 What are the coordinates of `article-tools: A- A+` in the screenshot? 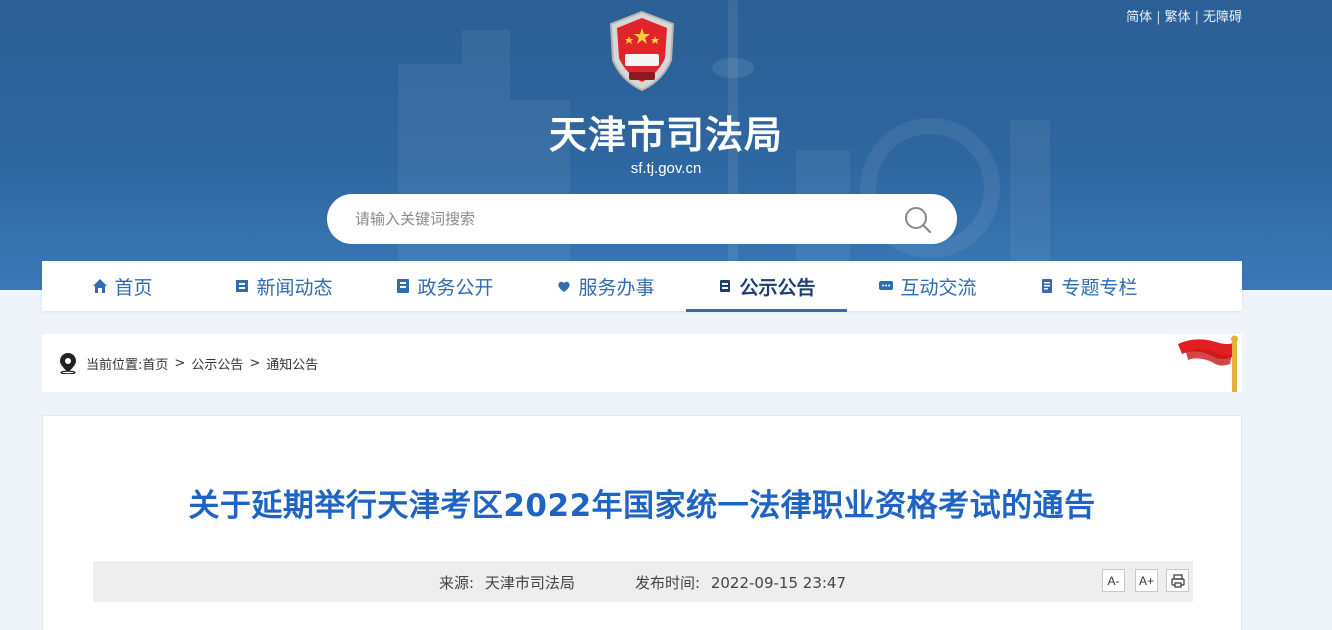 It's located at (1145, 580).